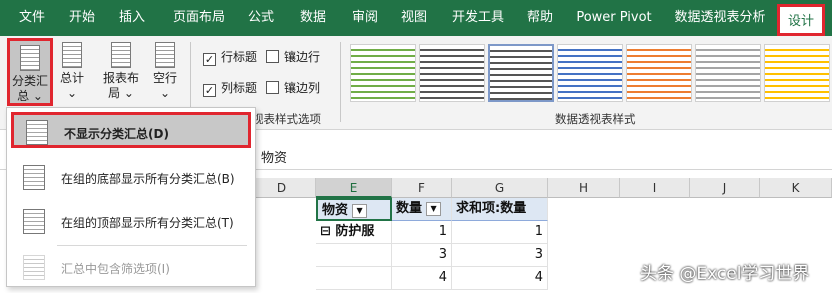  I want to click on report-layout-icon, so click(121, 55).